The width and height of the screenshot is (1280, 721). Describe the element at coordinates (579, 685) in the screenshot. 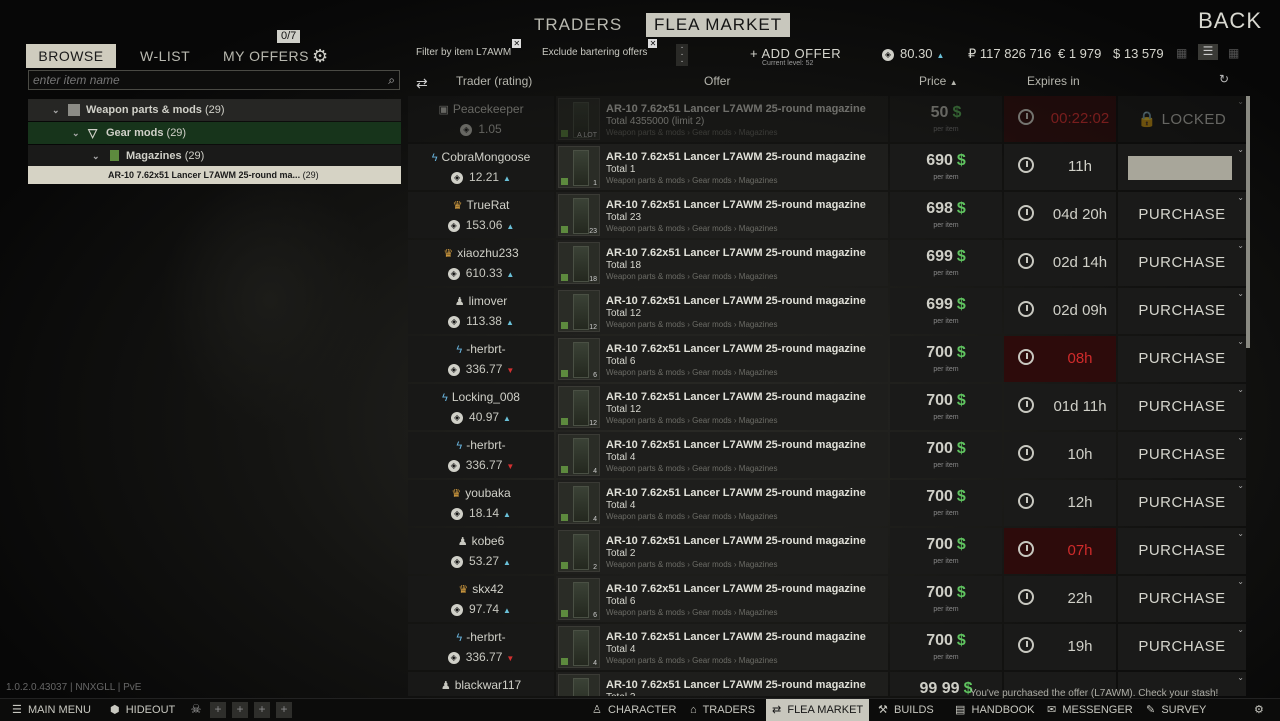

I see `item-thumbnail` at that location.